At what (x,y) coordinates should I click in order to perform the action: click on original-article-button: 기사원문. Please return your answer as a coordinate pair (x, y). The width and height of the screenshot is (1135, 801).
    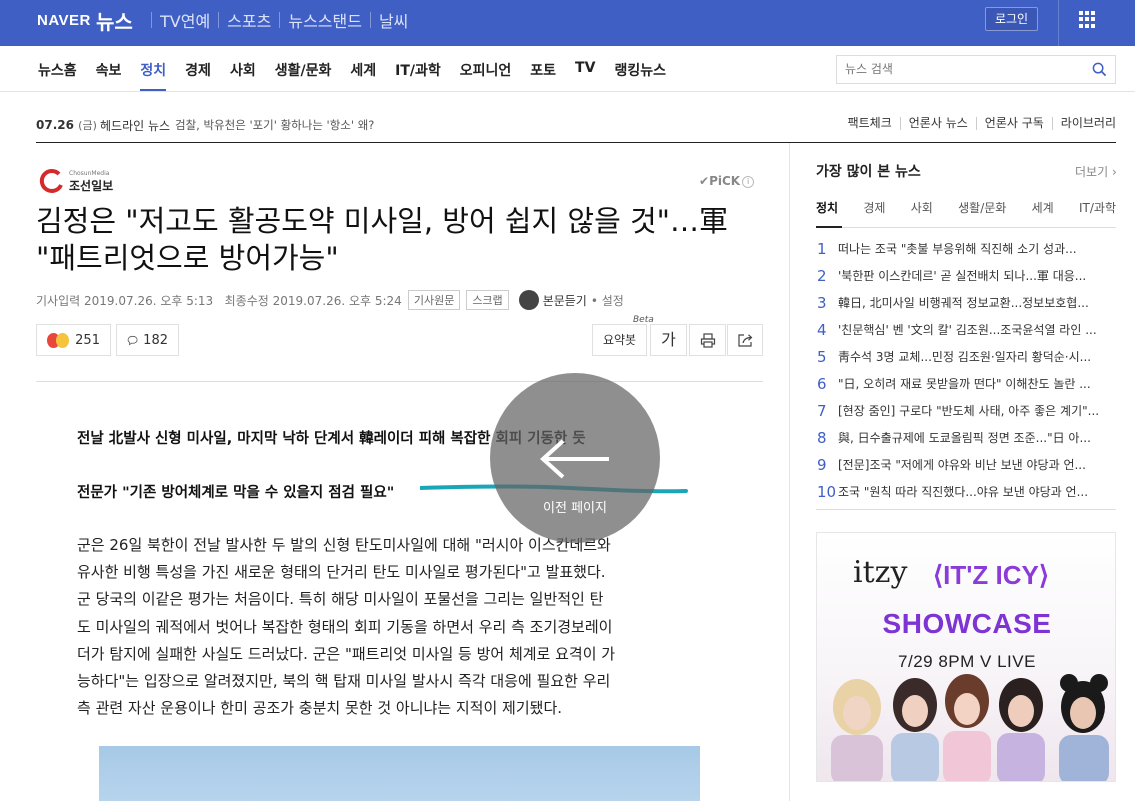
    Looking at the image, I should click on (434, 300).